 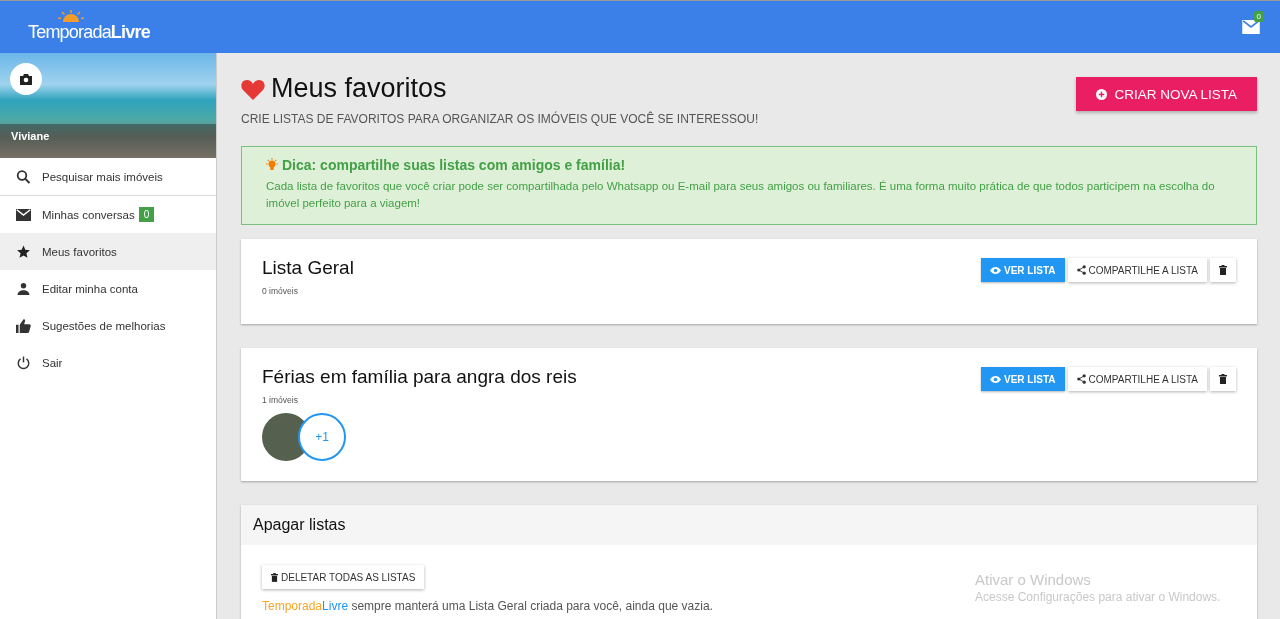 What do you see at coordinates (23, 288) in the screenshot?
I see `person-icon` at bounding box center [23, 288].